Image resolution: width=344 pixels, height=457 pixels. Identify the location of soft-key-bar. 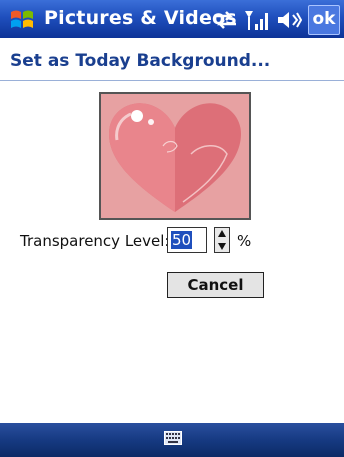
(172, 440).